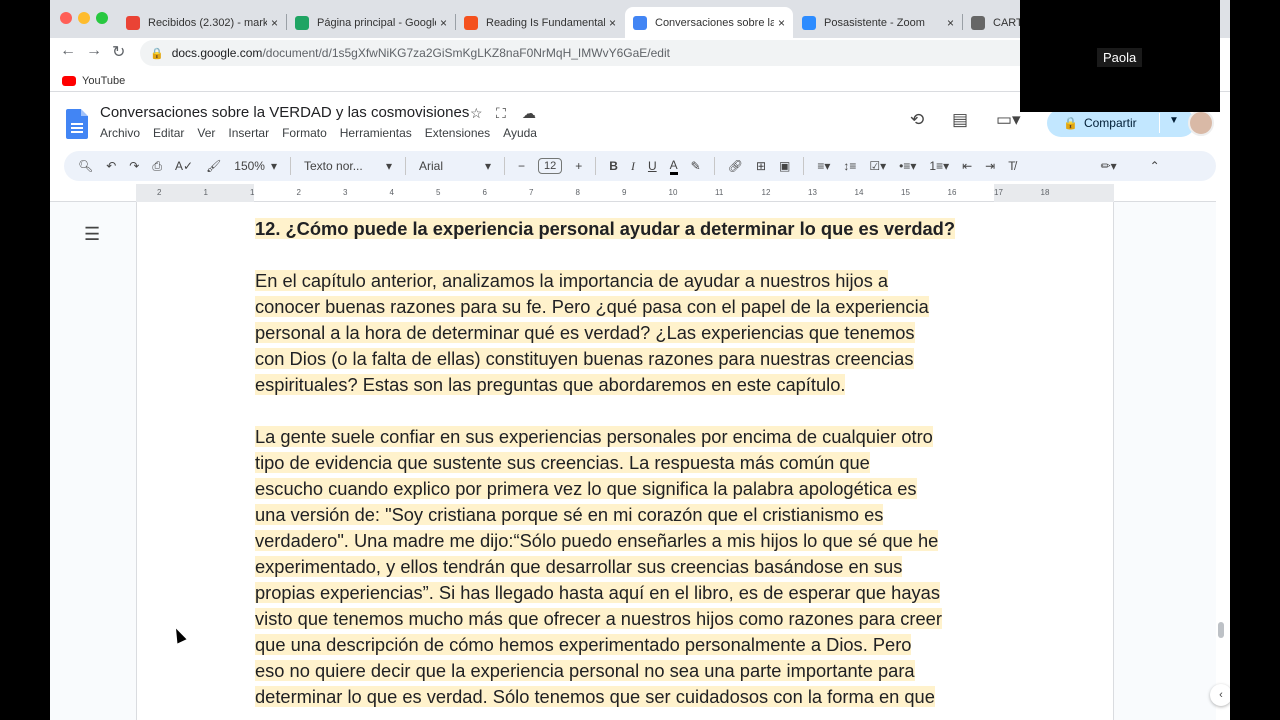  Describe the element at coordinates (735, 166) in the screenshot. I see `link-icon: 🔗︎` at that location.